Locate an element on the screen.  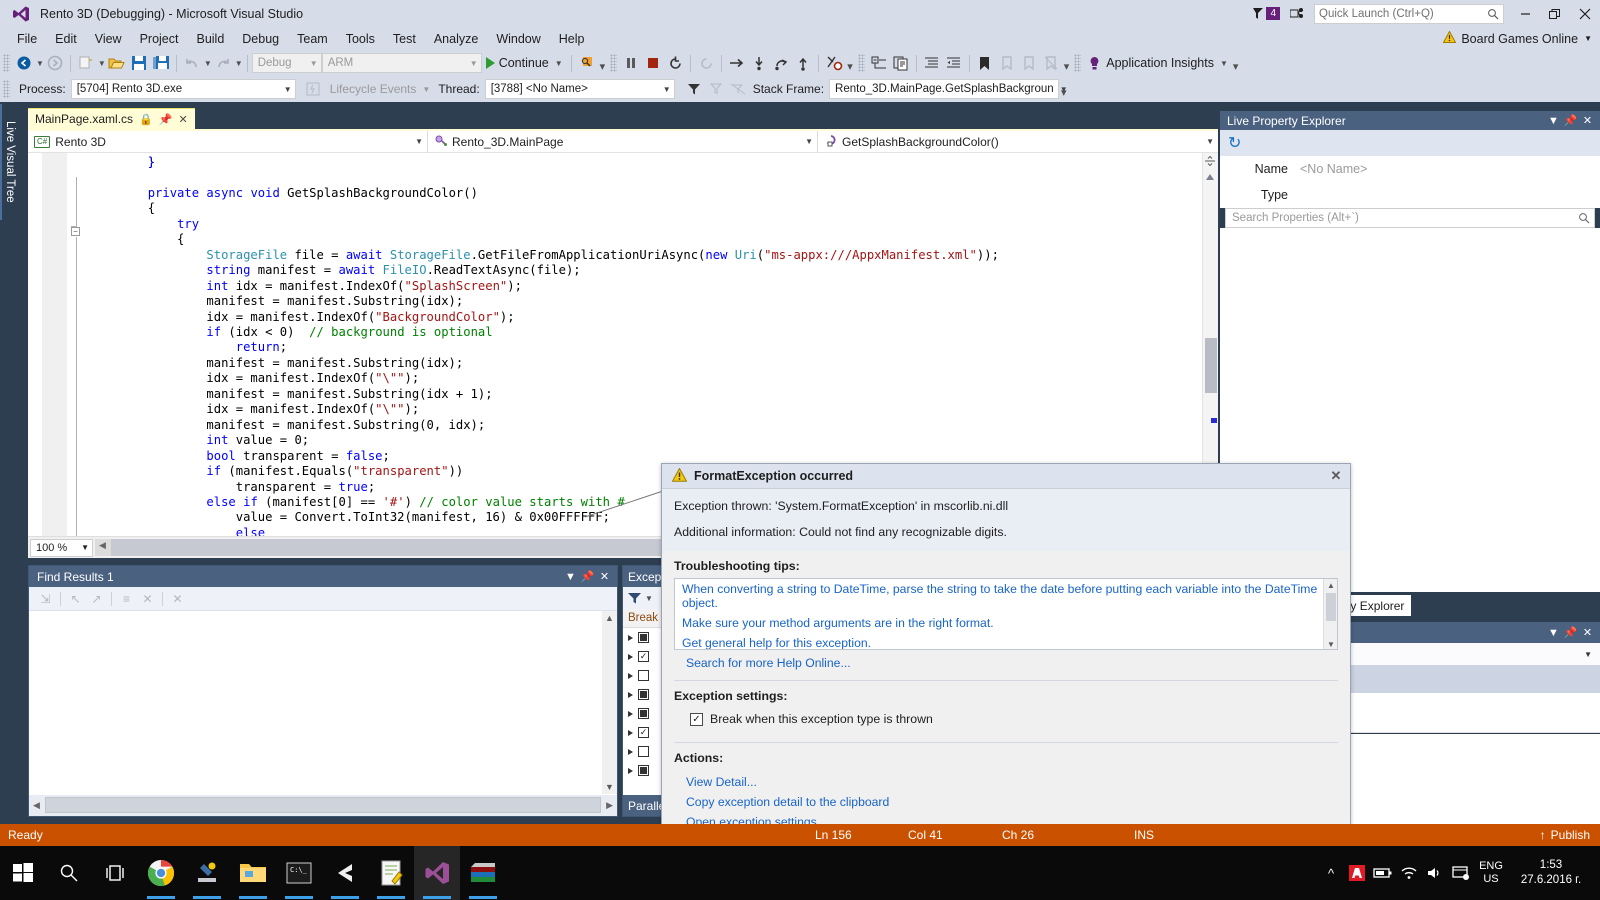
cancel-search-button: ✕ is located at coordinates (147, 599).